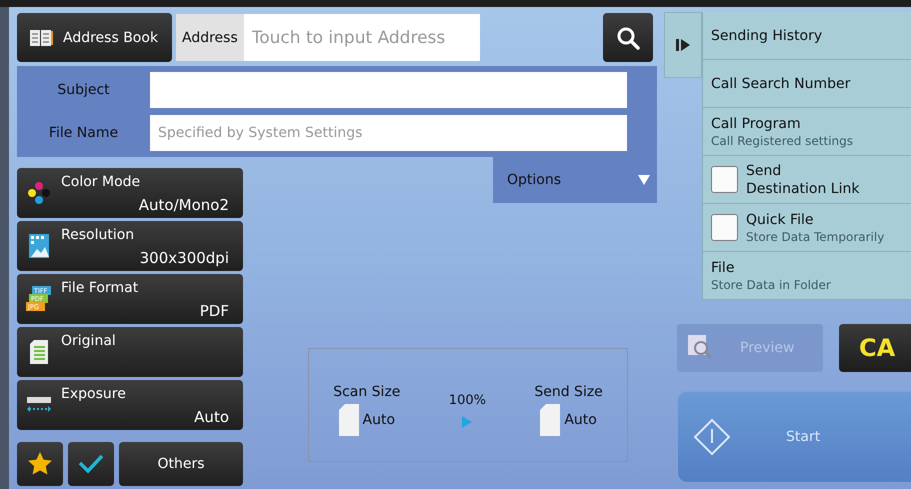 The image size is (911, 489). I want to click on search-icon, so click(628, 37).